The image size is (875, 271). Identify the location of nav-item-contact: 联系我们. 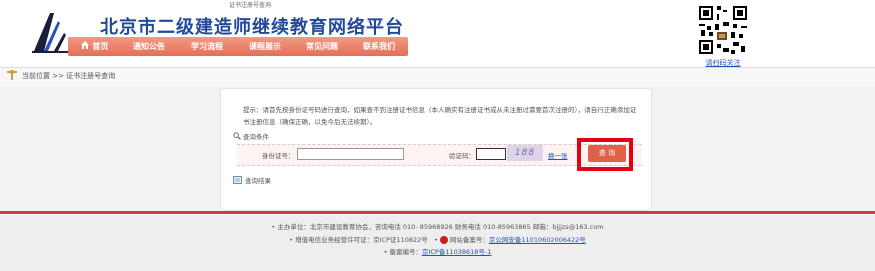
(379, 46).